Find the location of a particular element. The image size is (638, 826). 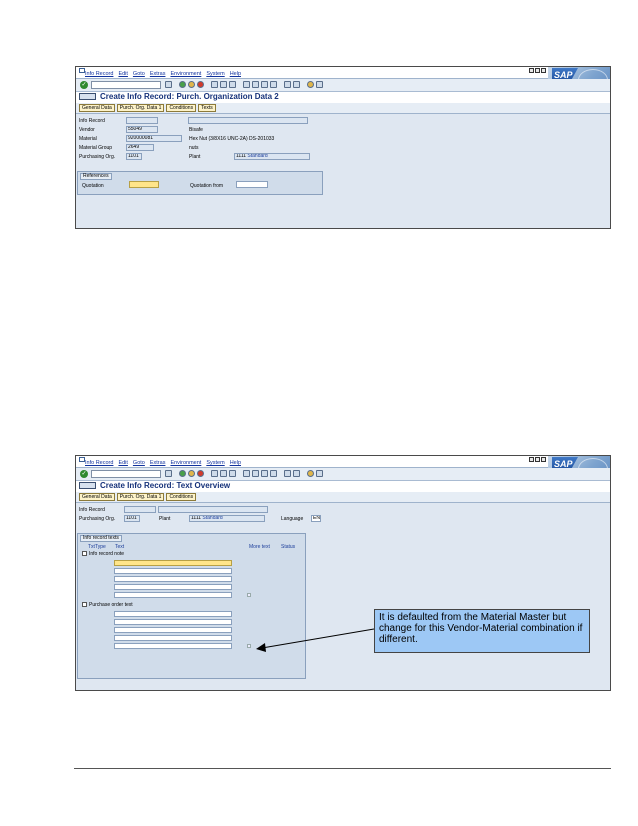

footer-divider is located at coordinates (342, 768).